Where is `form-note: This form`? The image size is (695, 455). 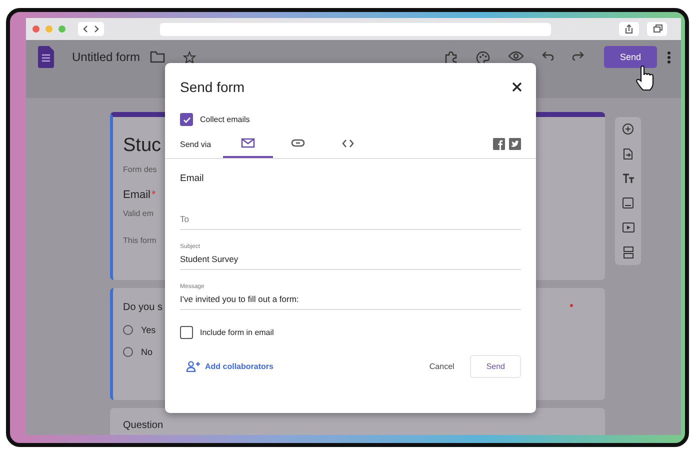
form-note: This form is located at coordinates (139, 240).